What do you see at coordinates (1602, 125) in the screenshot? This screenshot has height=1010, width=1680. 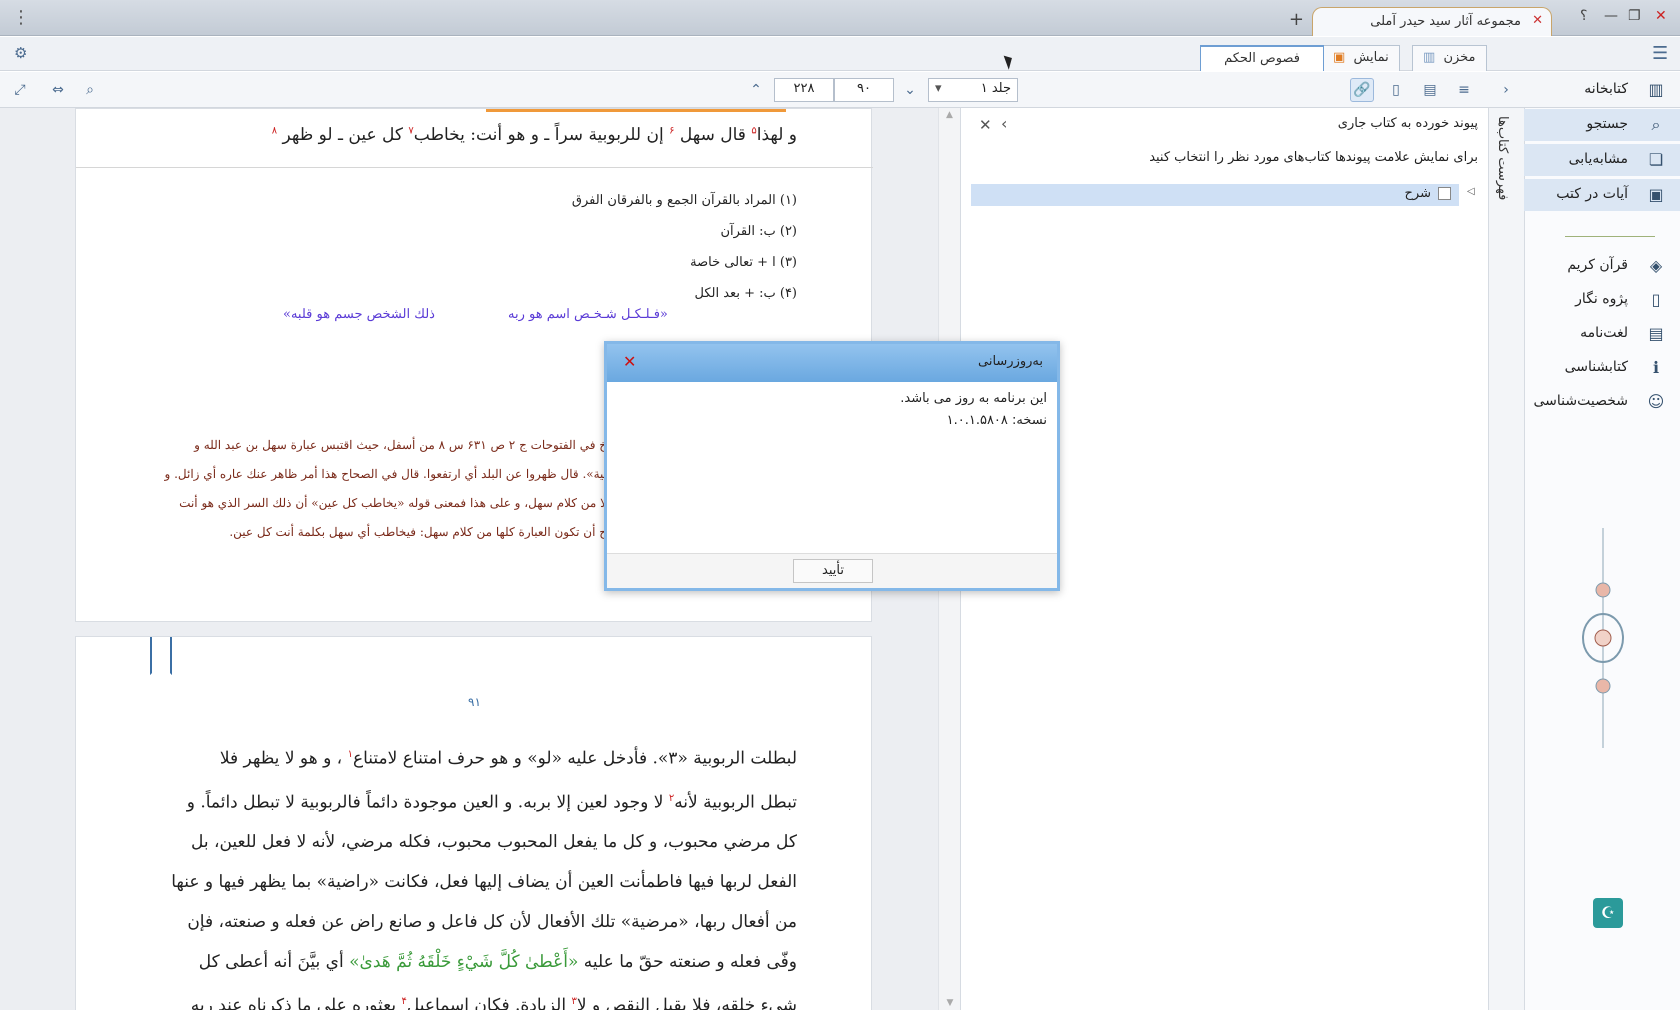 I see `sidebar-item-search: ⌕ جستجو` at bounding box center [1602, 125].